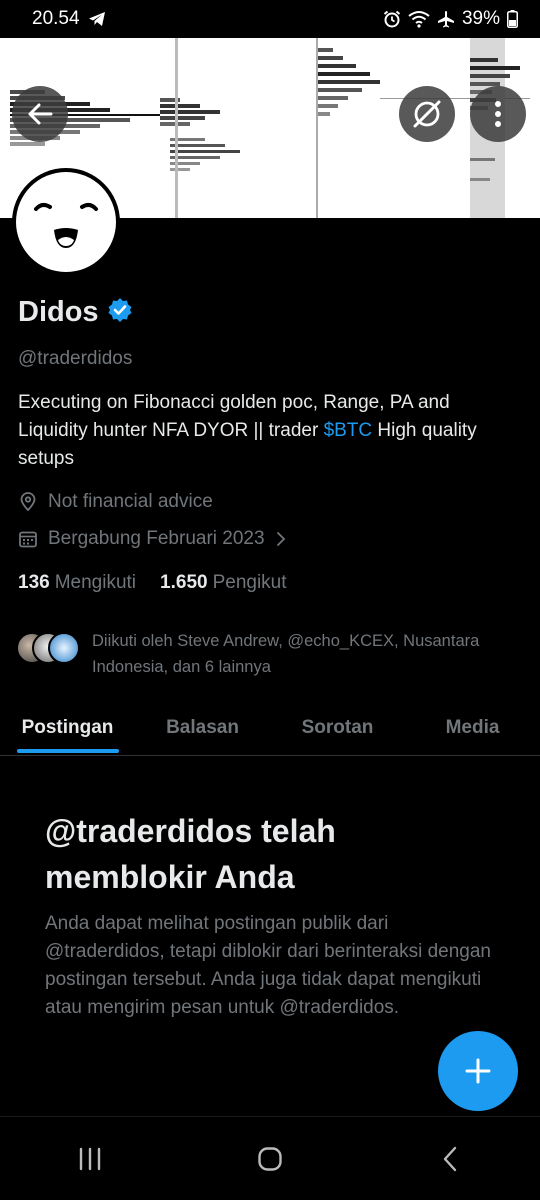 This screenshot has height=1200, width=540. What do you see at coordinates (64, 648) in the screenshot?
I see `mutual-avatar` at bounding box center [64, 648].